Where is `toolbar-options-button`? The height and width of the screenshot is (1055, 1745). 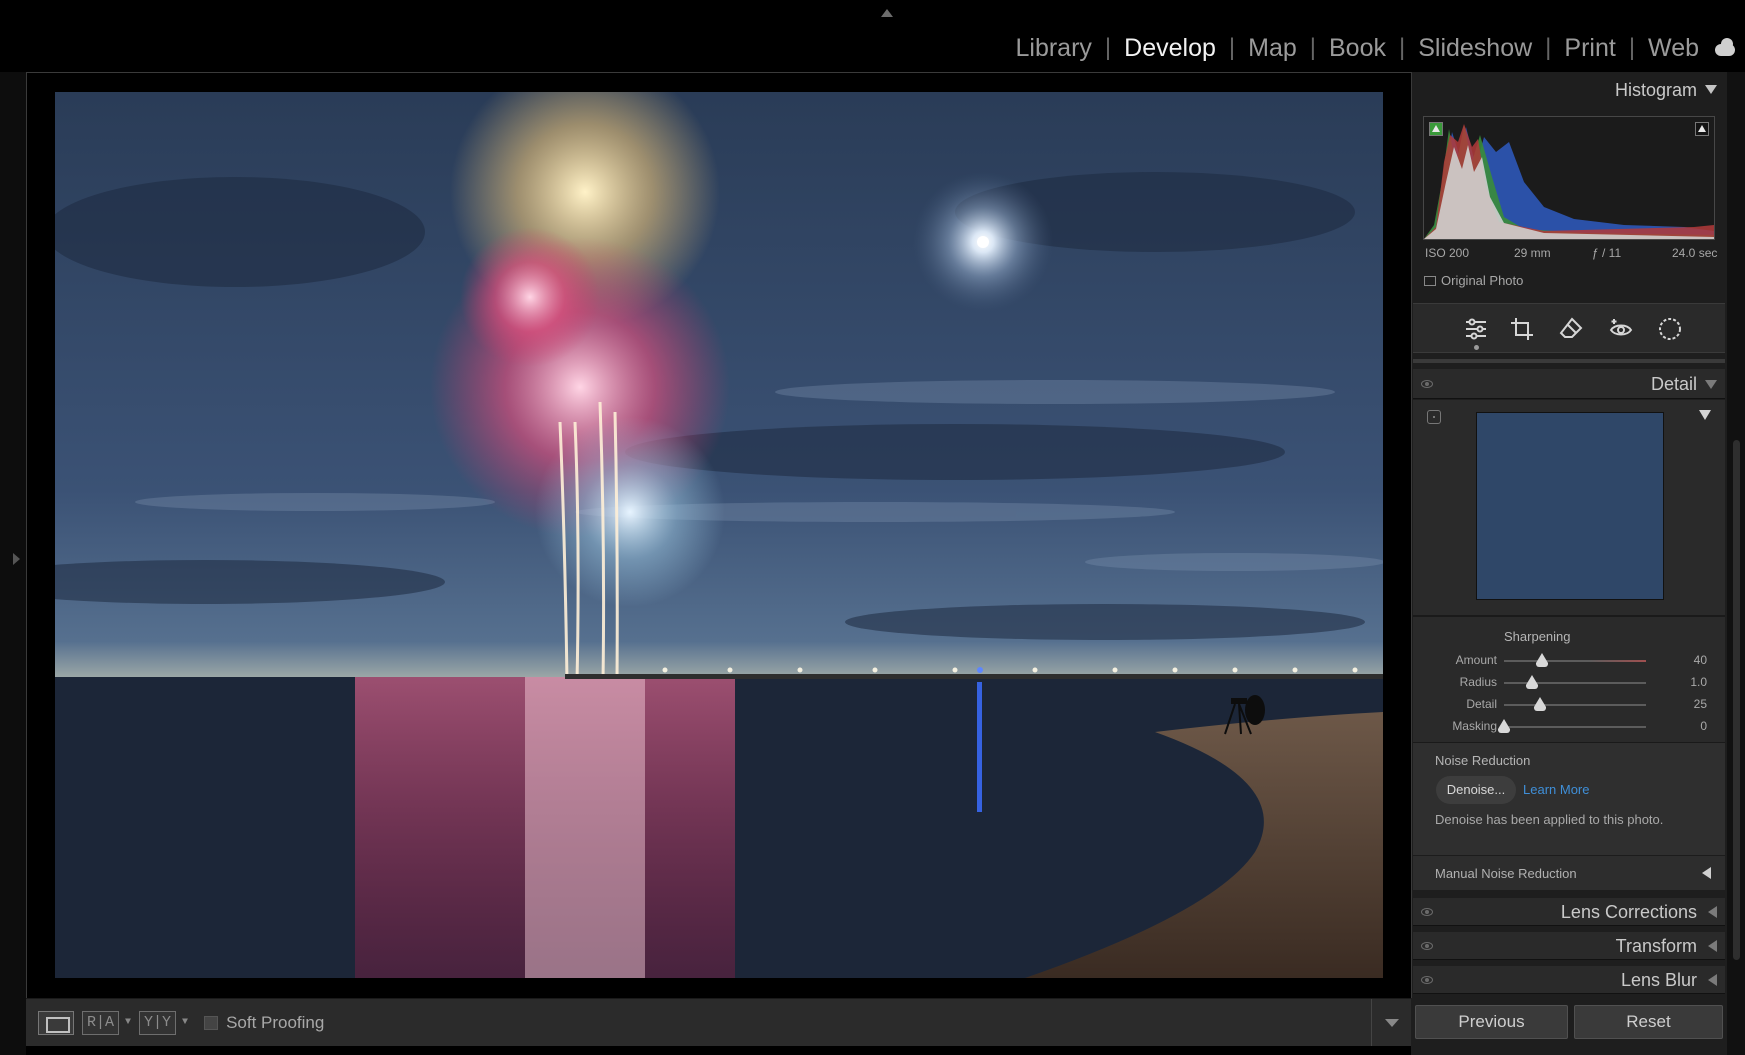 toolbar-options-button is located at coordinates (1391, 1023).